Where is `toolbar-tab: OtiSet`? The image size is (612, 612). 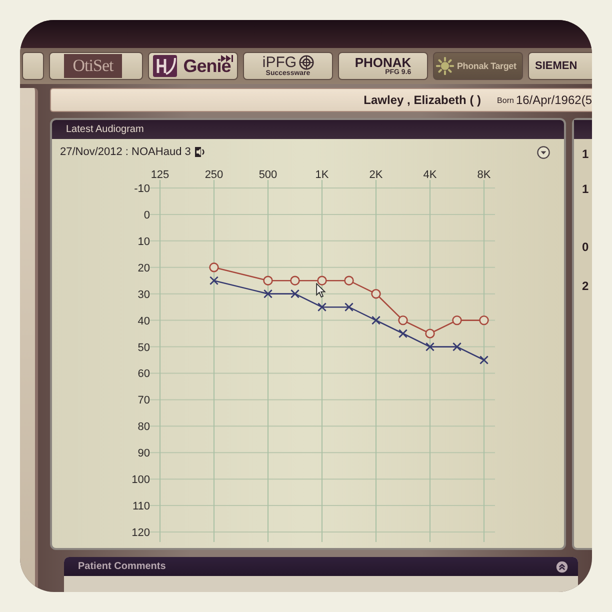
toolbar-tab: OtiSet is located at coordinates (96, 66).